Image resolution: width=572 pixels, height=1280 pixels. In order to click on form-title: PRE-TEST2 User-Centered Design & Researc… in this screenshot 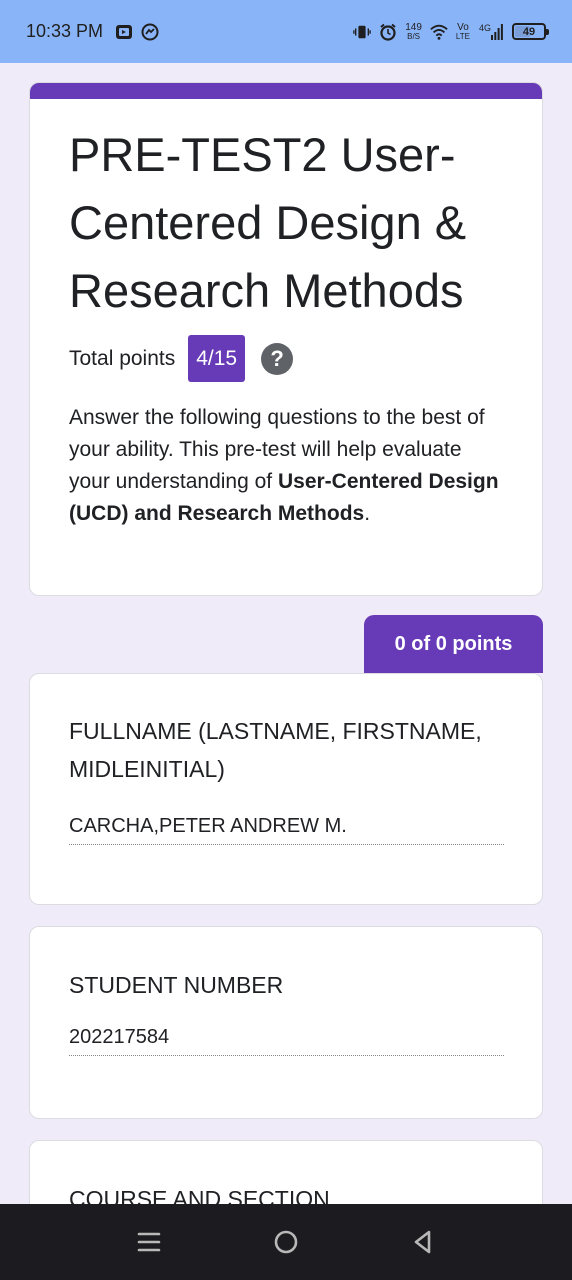, I will do `click(268, 222)`.